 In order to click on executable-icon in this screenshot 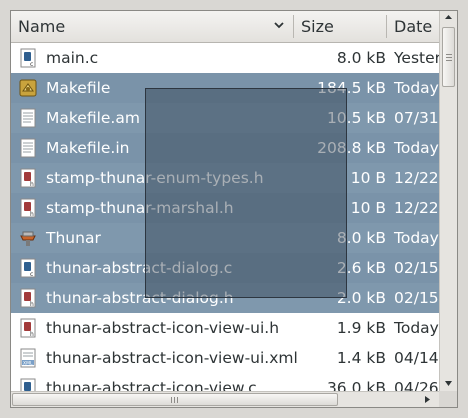, I will do `click(28, 238)`.